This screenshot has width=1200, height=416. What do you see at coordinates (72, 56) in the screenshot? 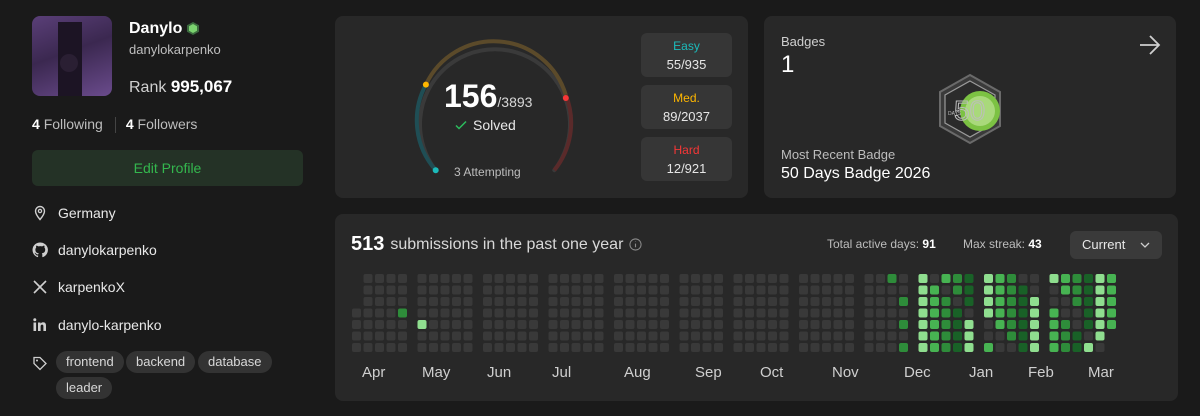
I see `avatar` at bounding box center [72, 56].